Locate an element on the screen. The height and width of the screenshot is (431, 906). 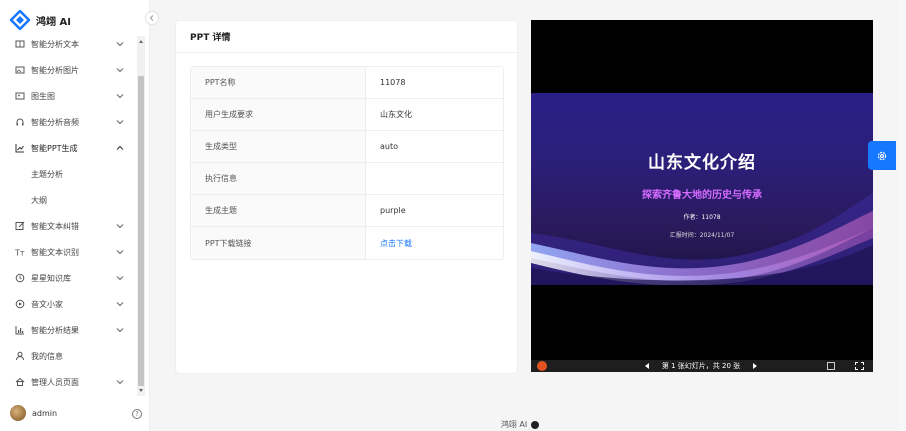
row-label: 执行信息 is located at coordinates (278, 178).